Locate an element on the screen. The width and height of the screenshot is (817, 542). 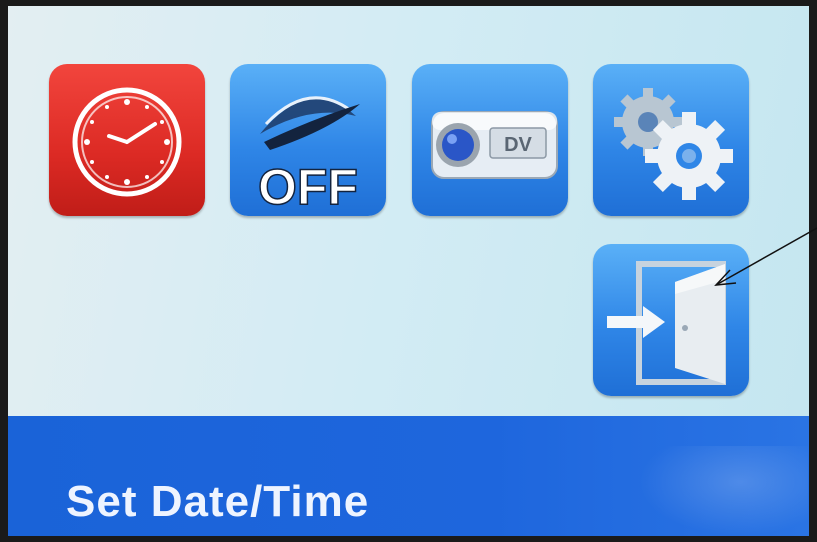
menu-item-video-mode: DV is located at coordinates (490, 140).